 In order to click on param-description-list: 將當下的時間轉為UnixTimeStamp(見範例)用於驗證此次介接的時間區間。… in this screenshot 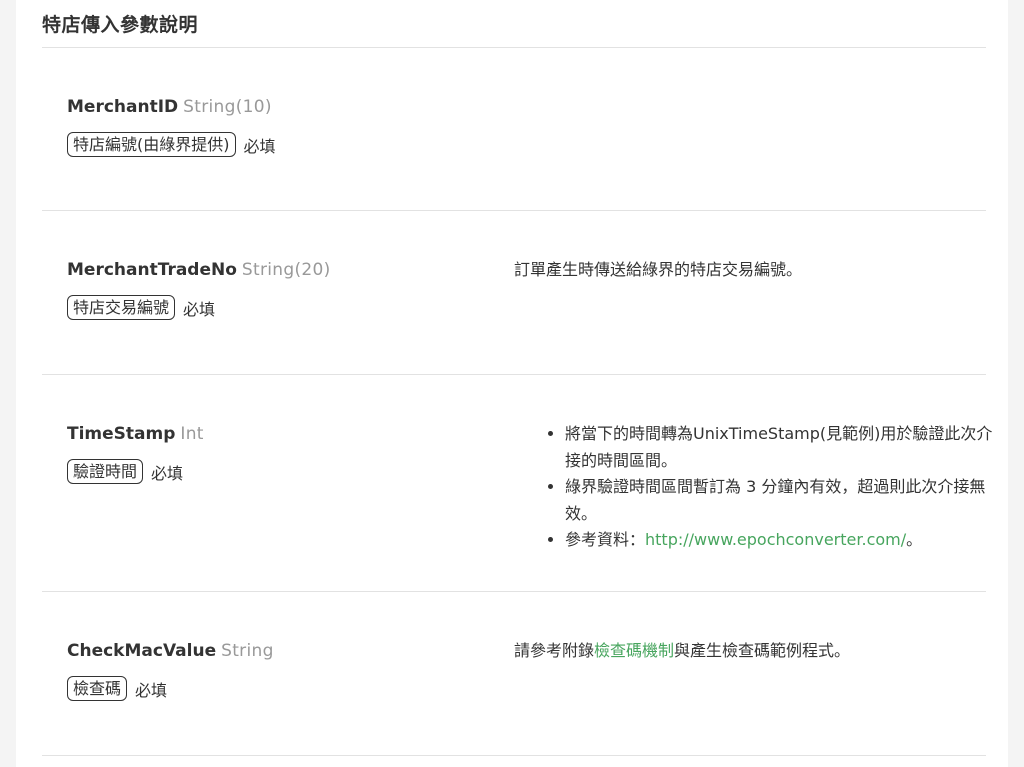, I will do `click(766, 487)`.